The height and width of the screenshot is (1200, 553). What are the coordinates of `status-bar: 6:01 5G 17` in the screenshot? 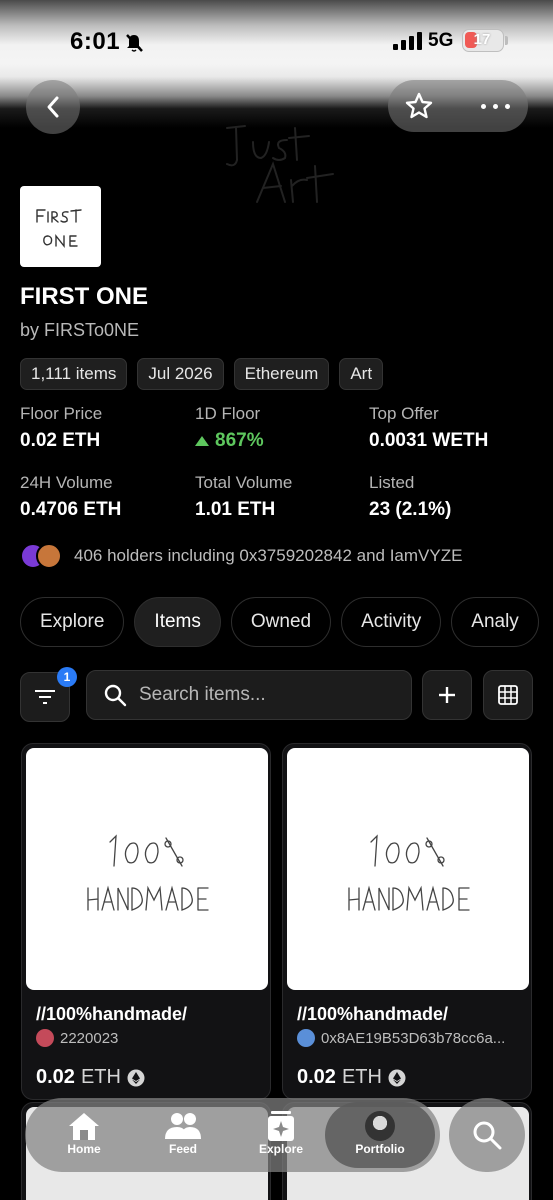 It's located at (276, 40).